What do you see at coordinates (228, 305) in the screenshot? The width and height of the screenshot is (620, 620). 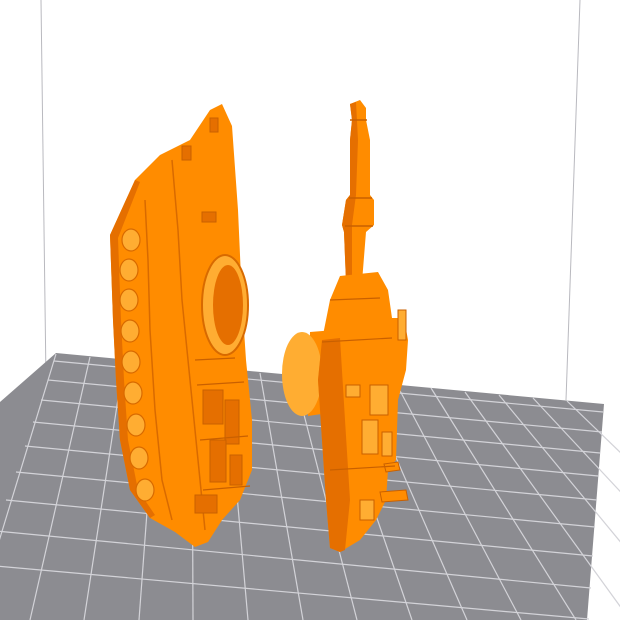 I see `turret-ring-inner` at bounding box center [228, 305].